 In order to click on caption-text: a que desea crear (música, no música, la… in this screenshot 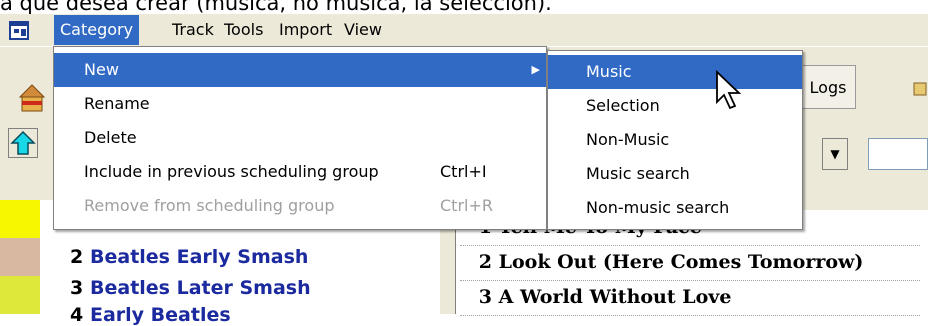, I will do `click(276, 7)`.